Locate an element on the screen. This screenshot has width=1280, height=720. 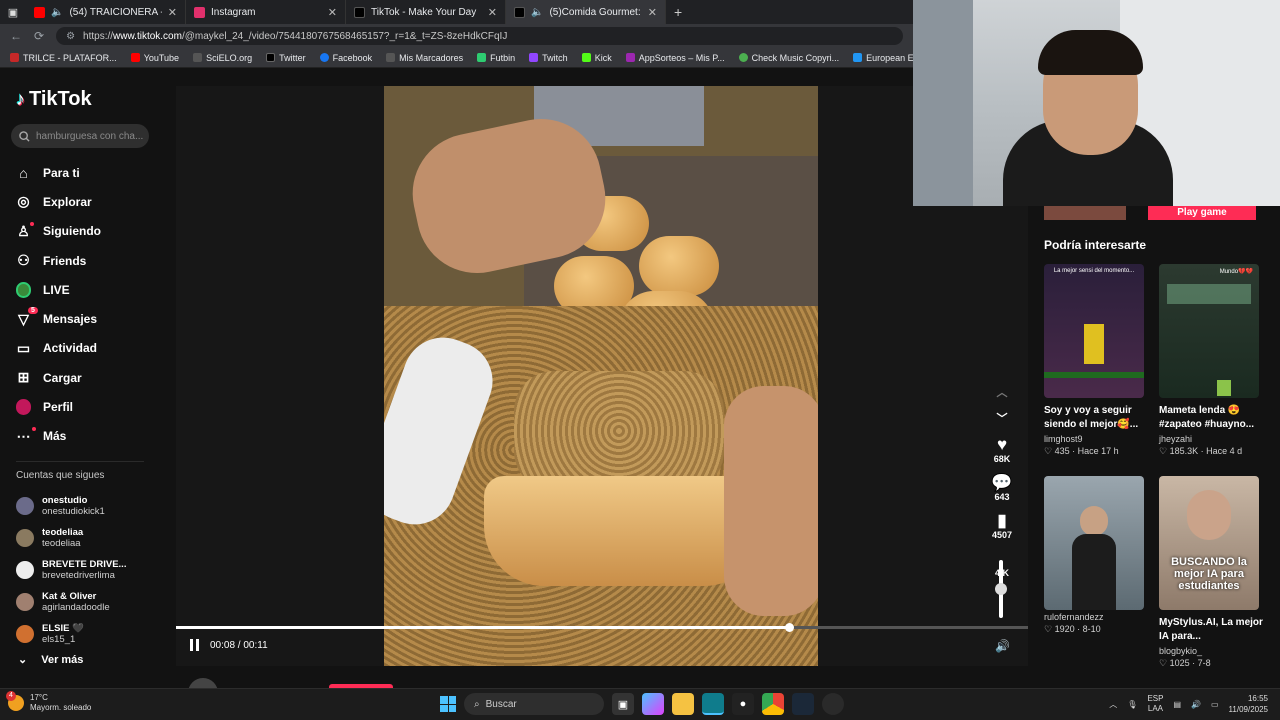
bookmark-icon is located at coordinates (630, 57).